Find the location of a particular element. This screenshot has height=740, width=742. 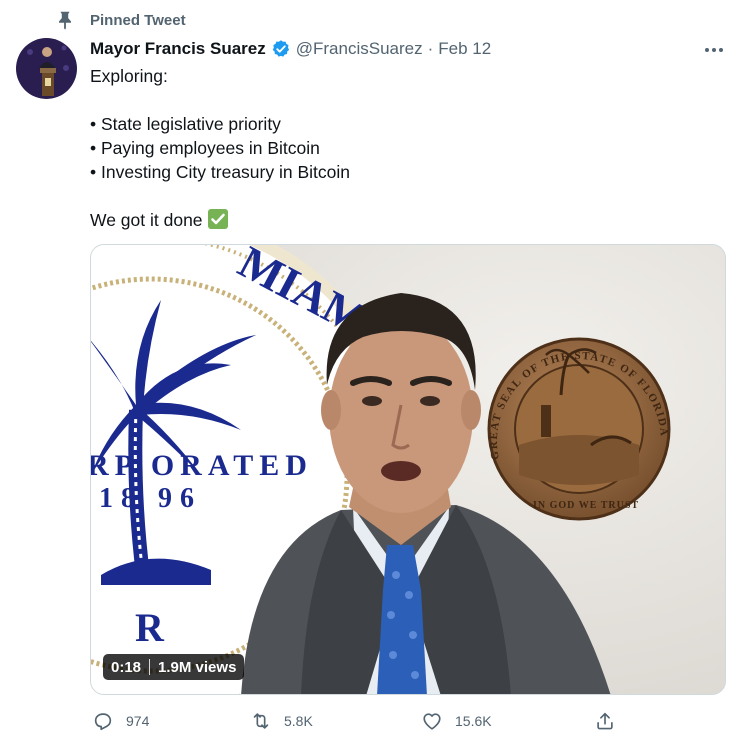

tweet-date: Feb 12 is located at coordinates (464, 49).